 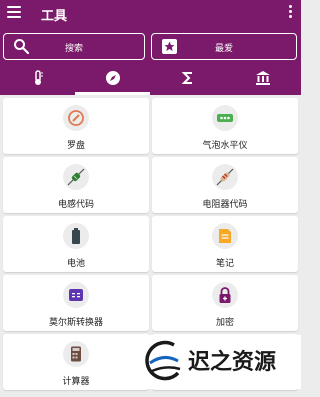 I want to click on tool-card-battery: 电池, so click(x=76, y=244).